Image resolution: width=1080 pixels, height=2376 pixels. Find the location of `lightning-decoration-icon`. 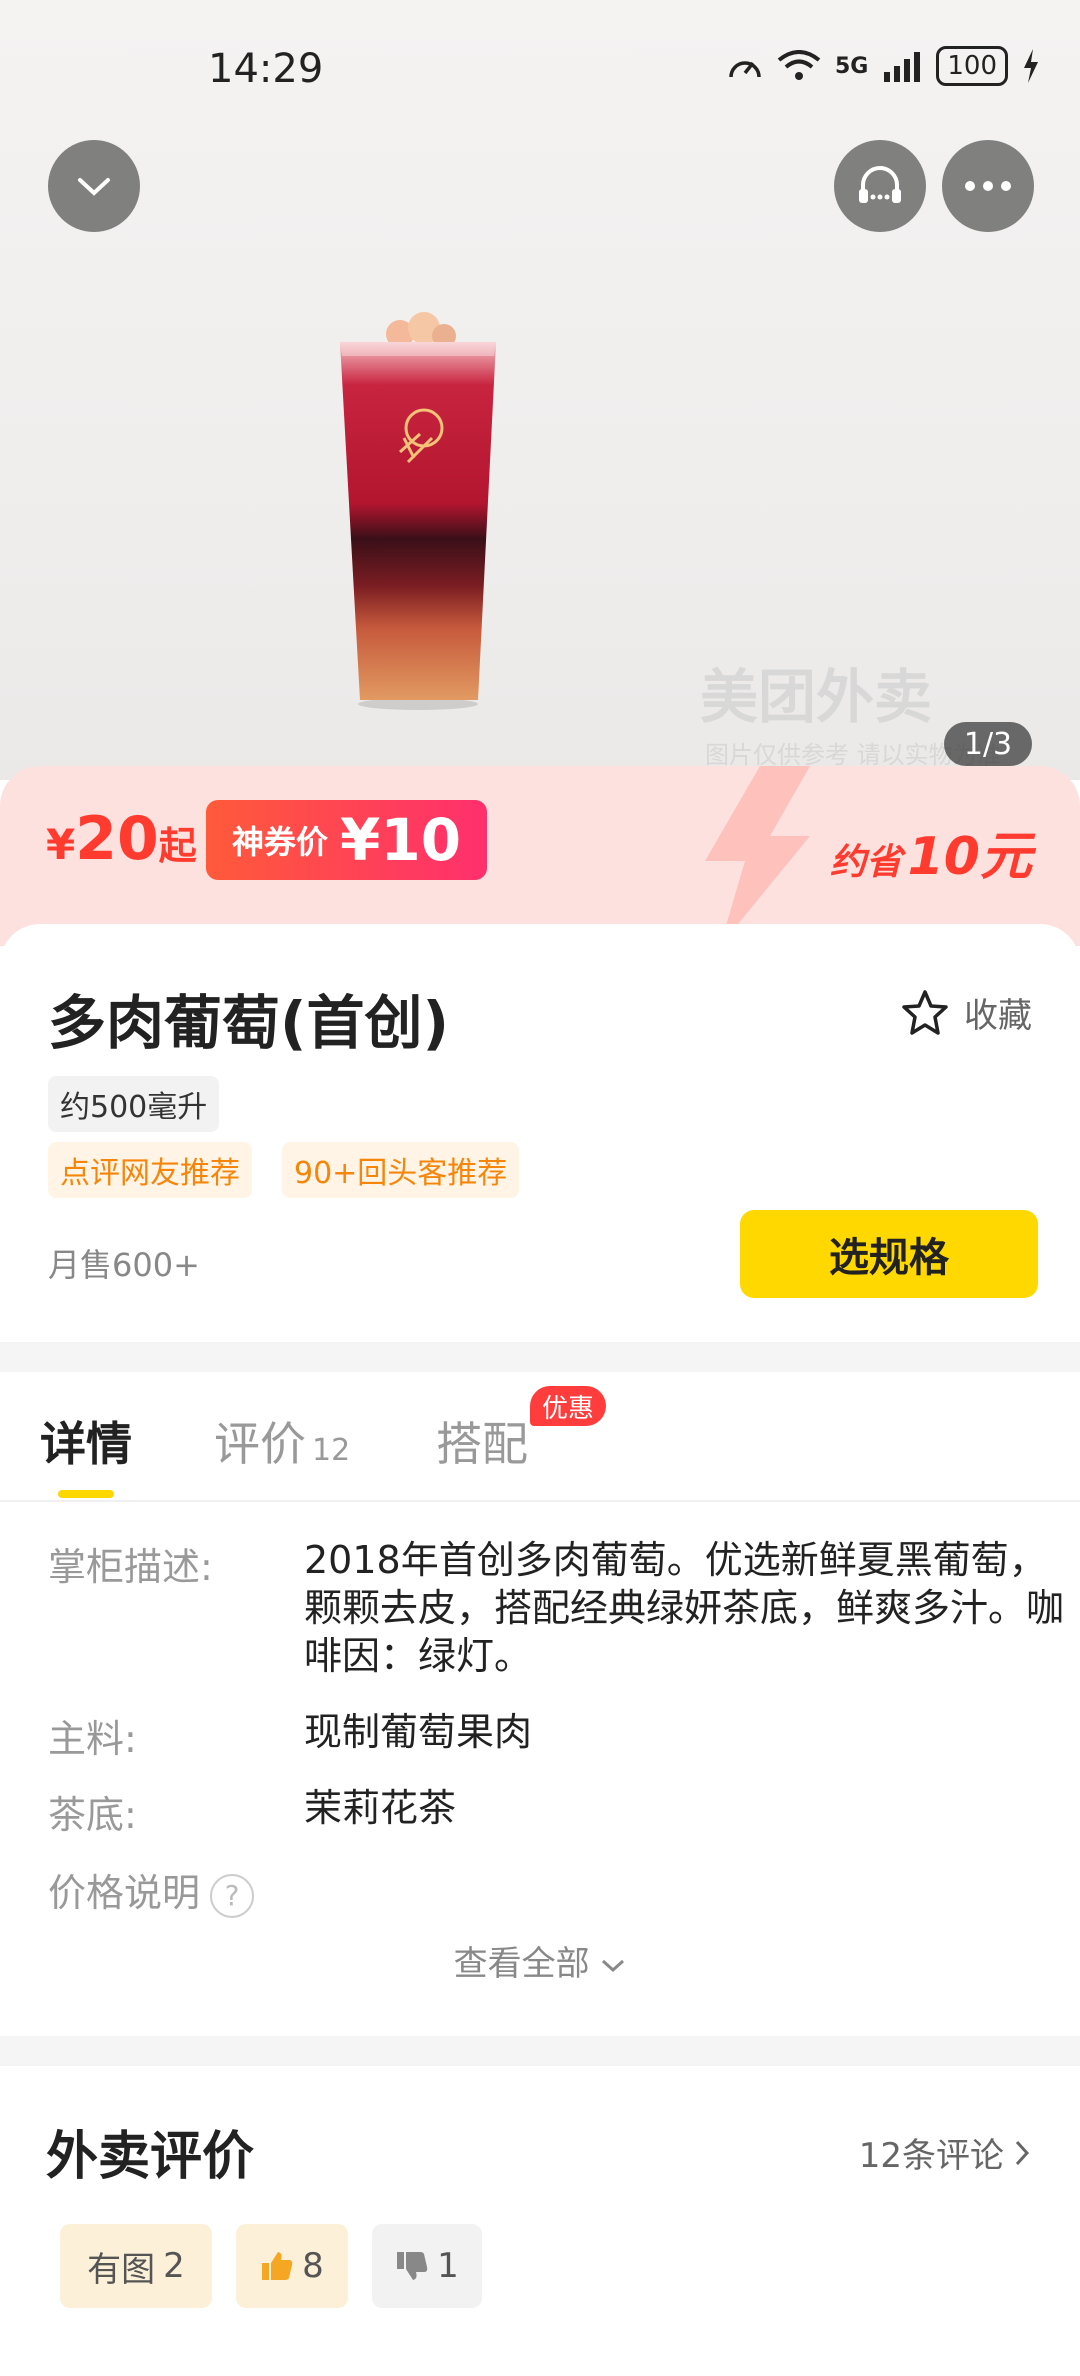

lightning-decoration-icon is located at coordinates (757, 856).